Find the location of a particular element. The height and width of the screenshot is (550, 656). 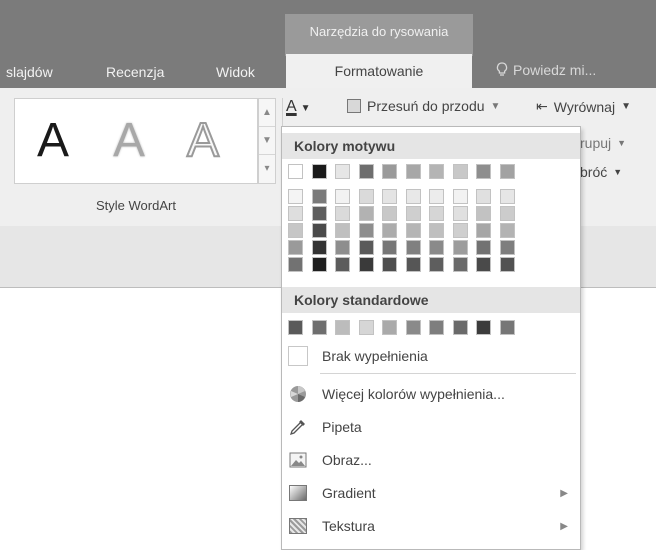

wordart-style-outline: A is located at coordinates (203, 141).